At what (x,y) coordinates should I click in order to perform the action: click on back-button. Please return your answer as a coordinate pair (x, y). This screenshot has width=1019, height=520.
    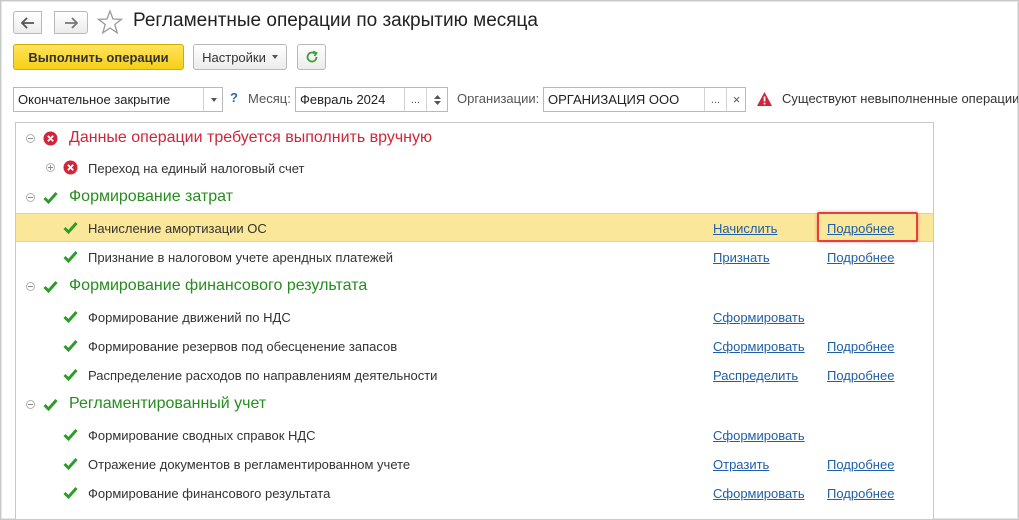
    Looking at the image, I should click on (27, 22).